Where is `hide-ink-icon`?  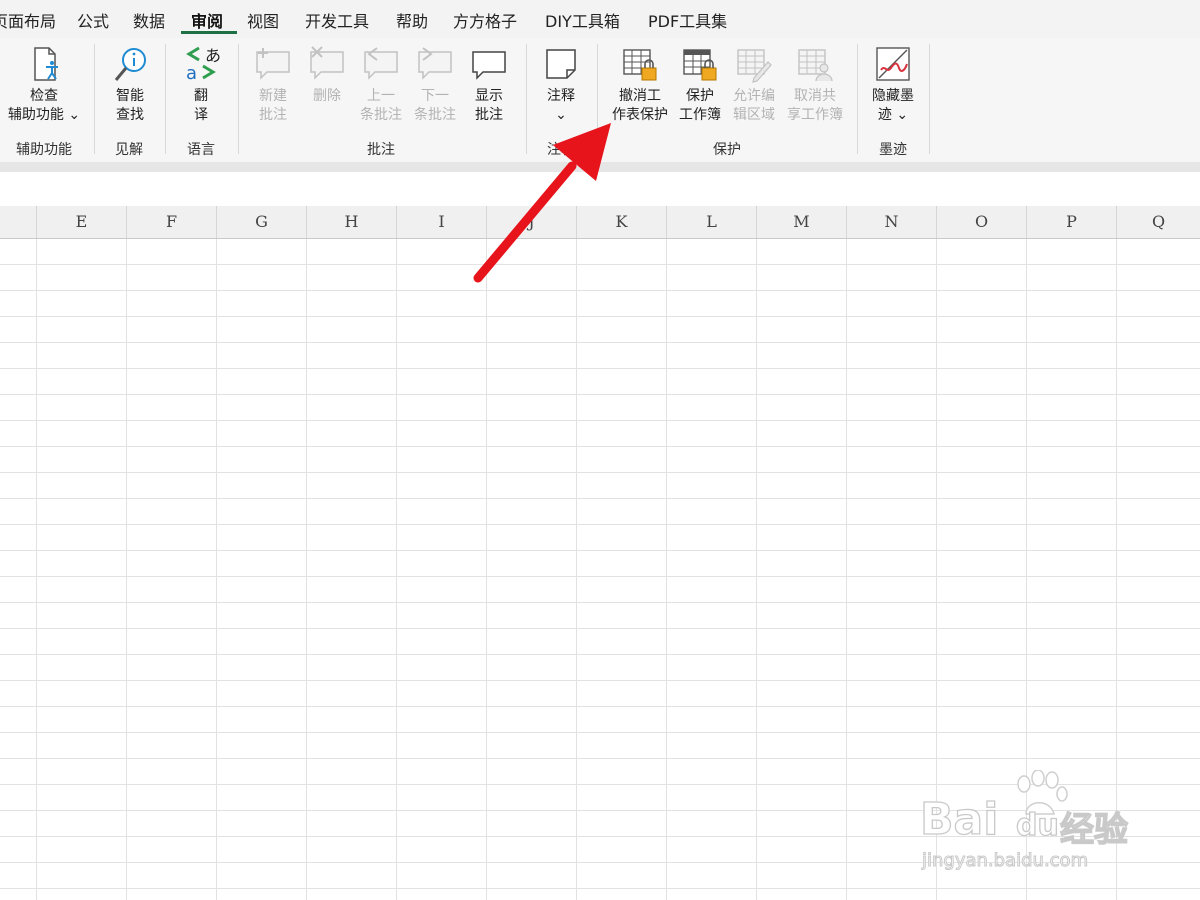 hide-ink-icon is located at coordinates (893, 64).